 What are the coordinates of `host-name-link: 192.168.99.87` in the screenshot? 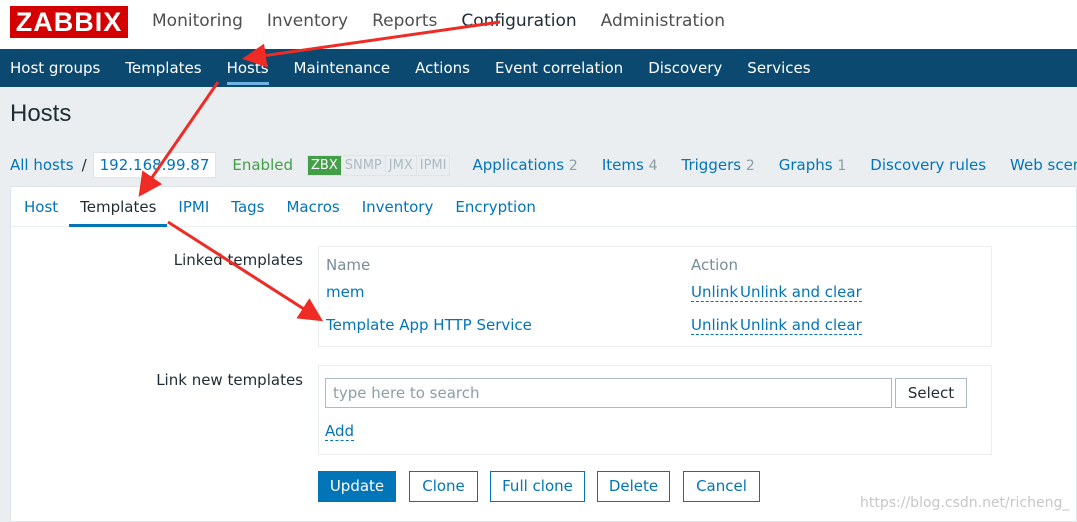 It's located at (154, 165).